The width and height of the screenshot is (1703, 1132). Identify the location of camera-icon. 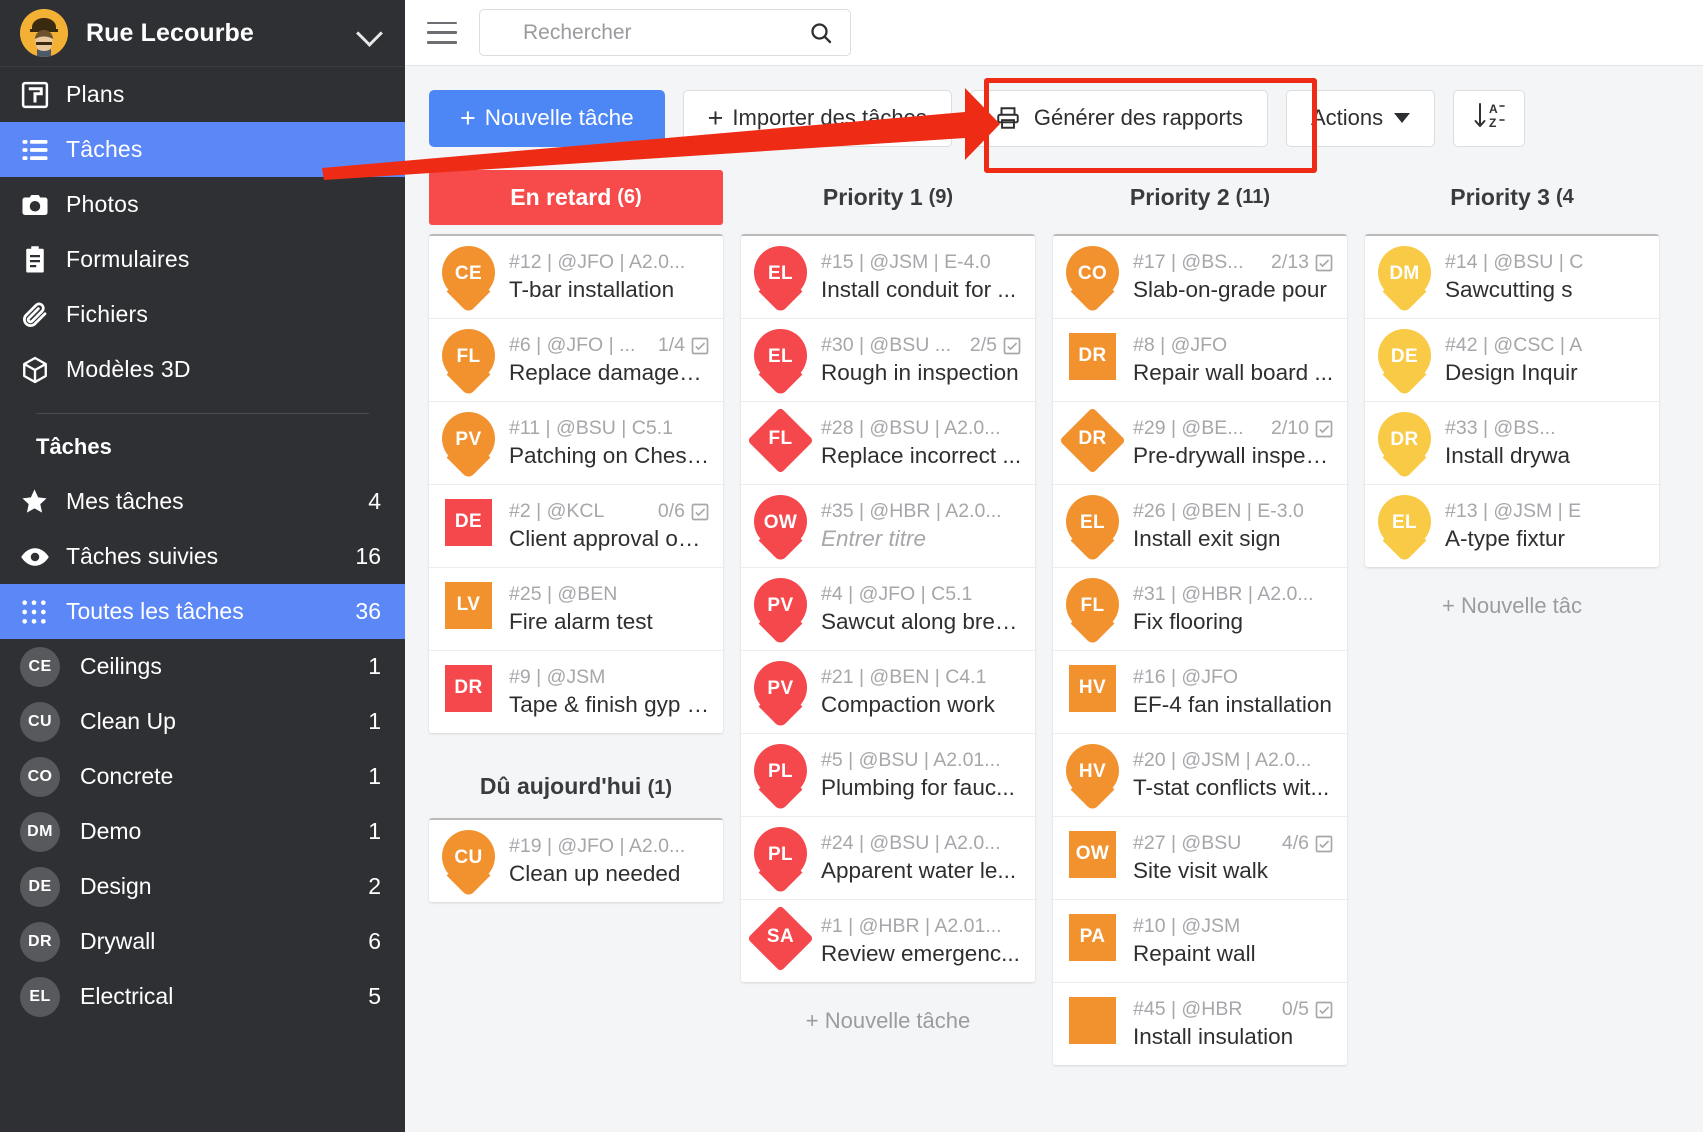
(43, 205).